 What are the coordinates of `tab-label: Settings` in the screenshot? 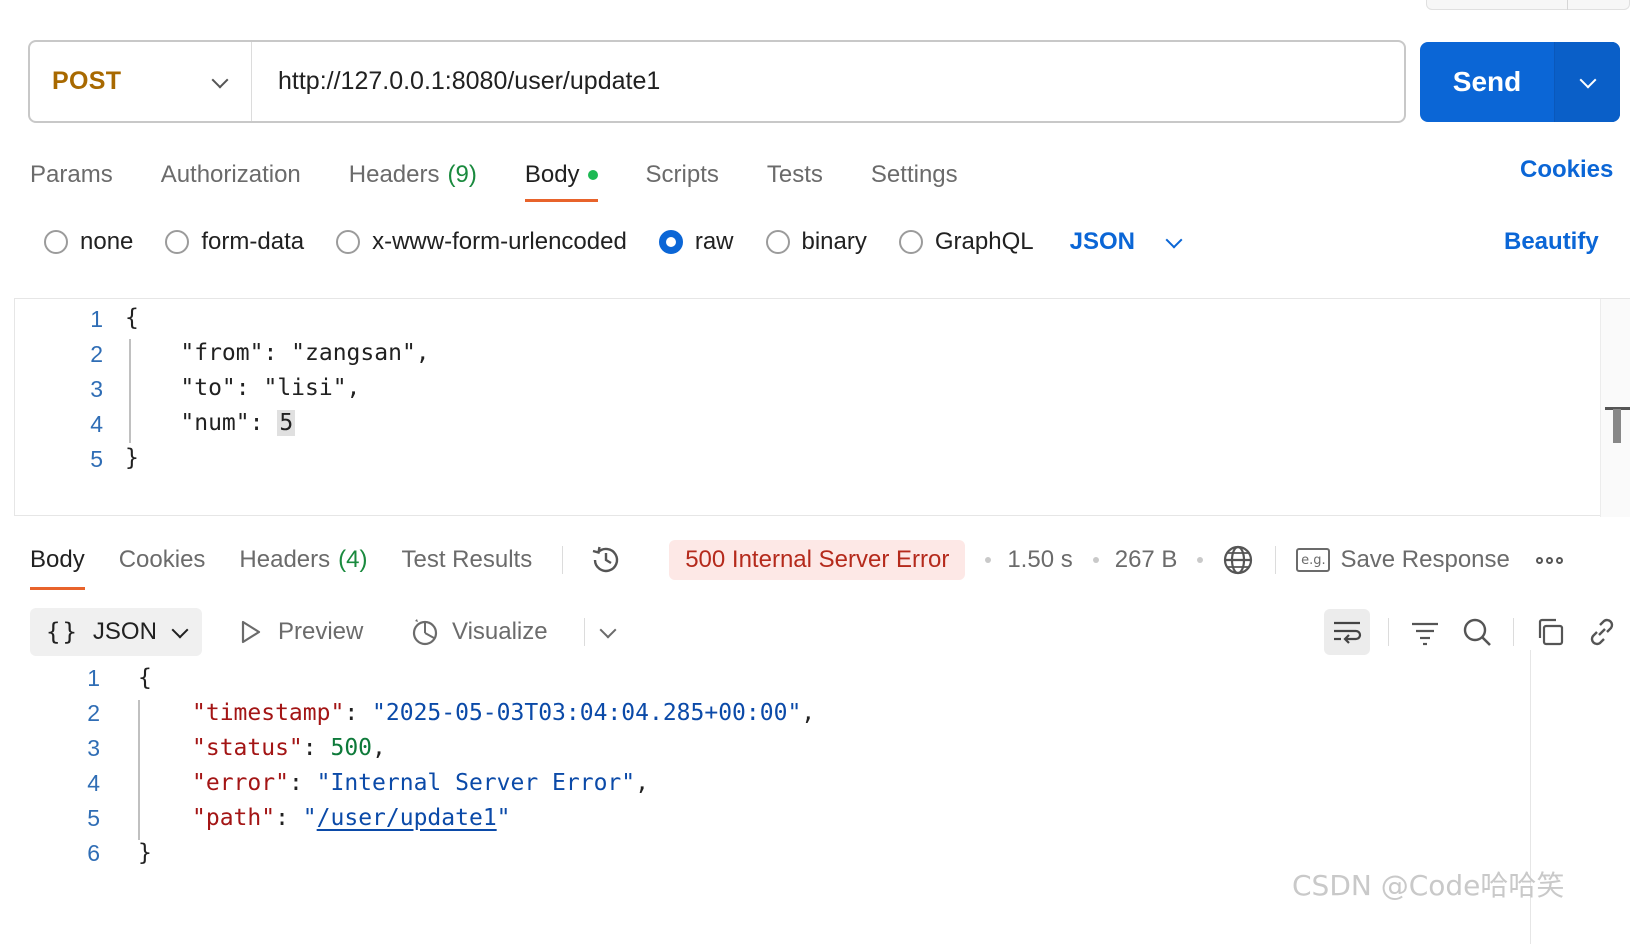 It's located at (914, 174).